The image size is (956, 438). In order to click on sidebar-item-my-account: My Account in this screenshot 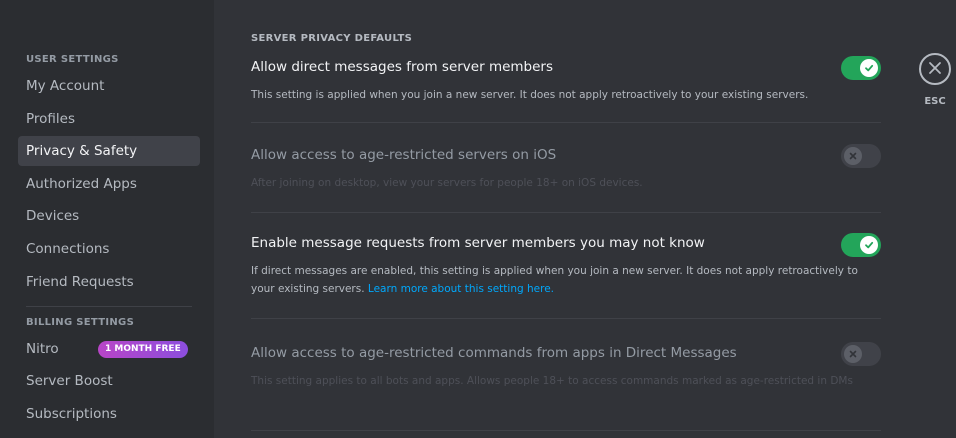, I will do `click(109, 86)`.